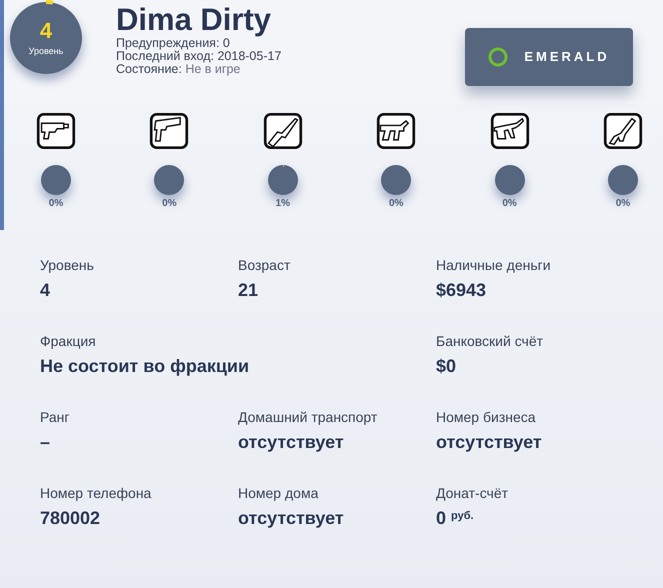 This screenshot has height=588, width=663. Describe the element at coordinates (55, 417) in the screenshot. I see `stat-label: Ранг` at that location.